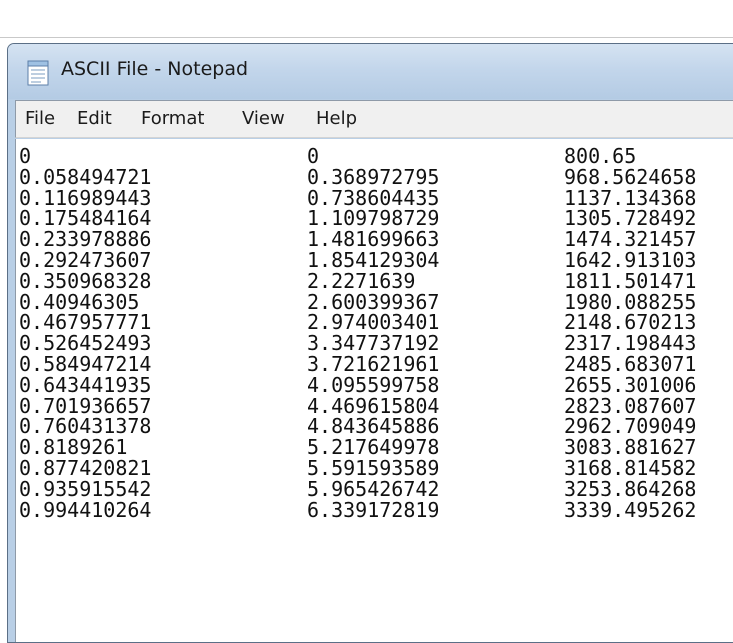 This screenshot has width=733, height=643. What do you see at coordinates (361, 280) in the screenshot?
I see `value-col-2: 2.2271639` at bounding box center [361, 280].